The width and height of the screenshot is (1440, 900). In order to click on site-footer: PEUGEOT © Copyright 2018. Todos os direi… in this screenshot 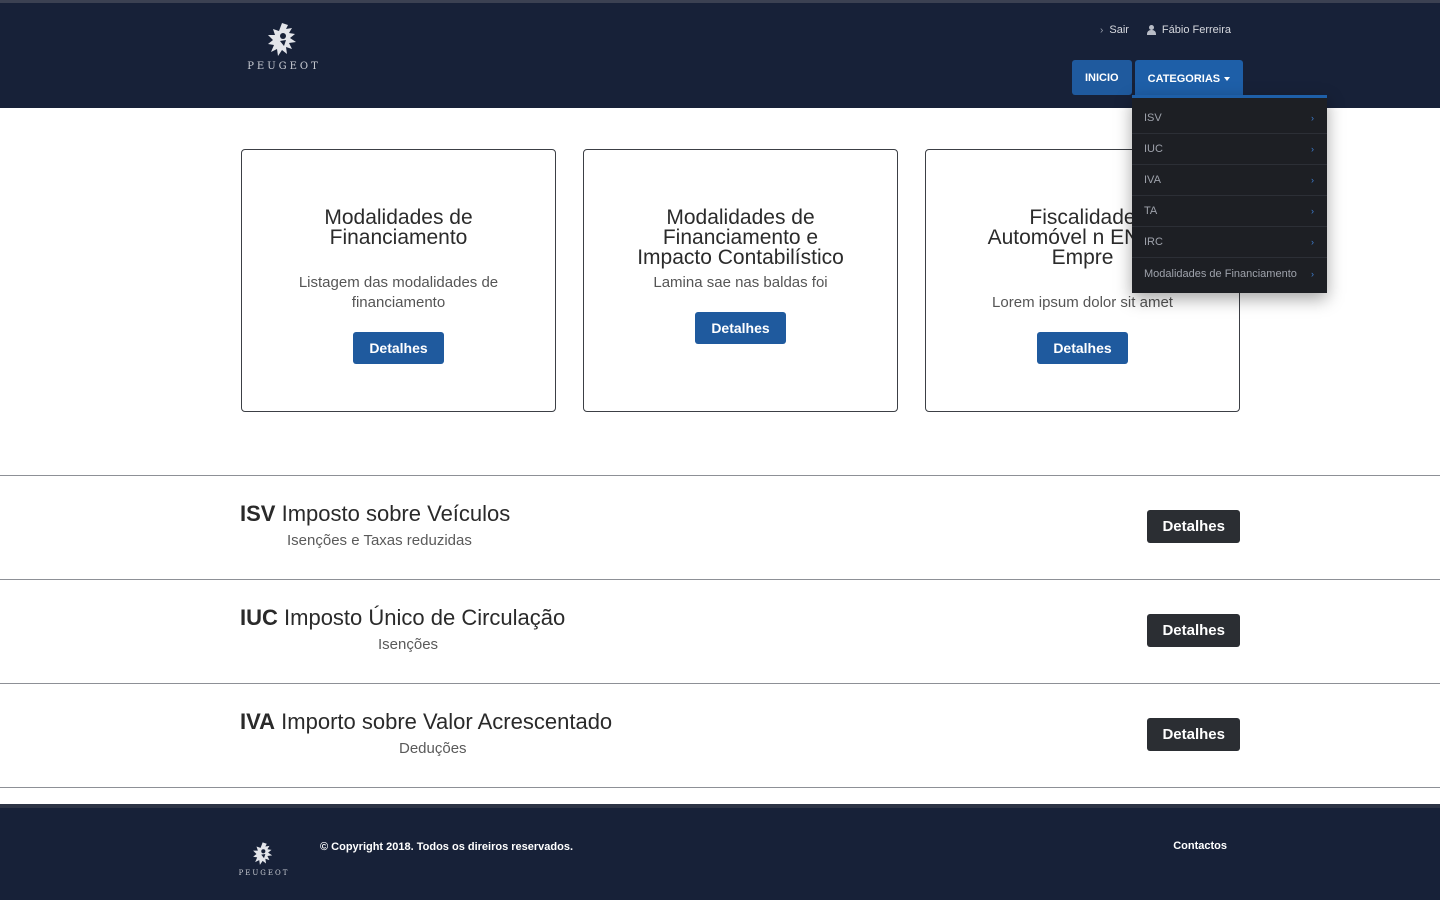, I will do `click(720, 854)`.